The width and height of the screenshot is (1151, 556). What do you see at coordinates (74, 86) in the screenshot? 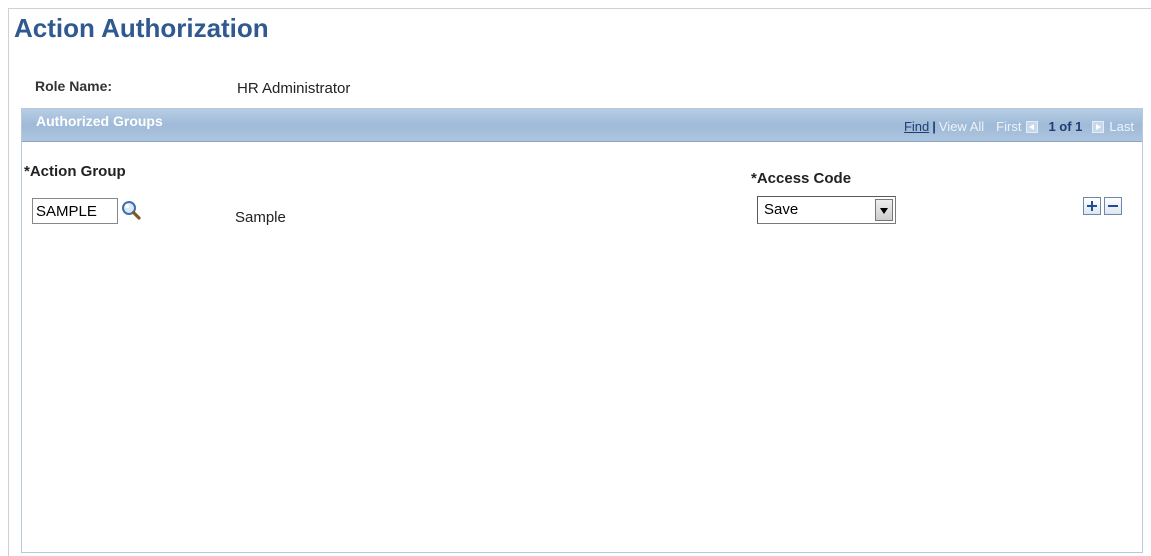
I see `role-name-label: Role Name:` at bounding box center [74, 86].